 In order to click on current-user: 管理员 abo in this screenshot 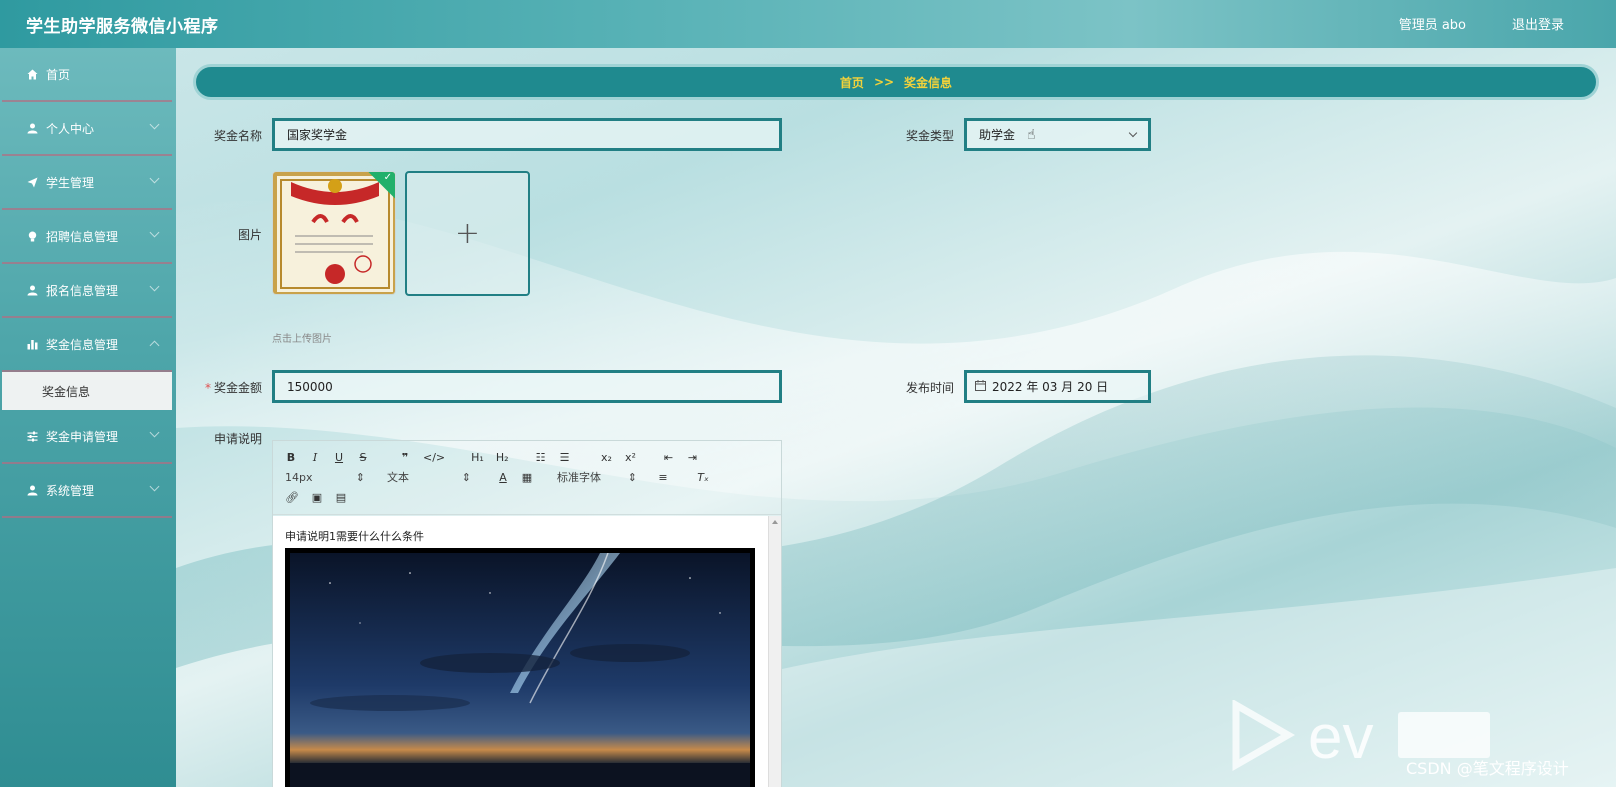, I will do `click(1432, 25)`.